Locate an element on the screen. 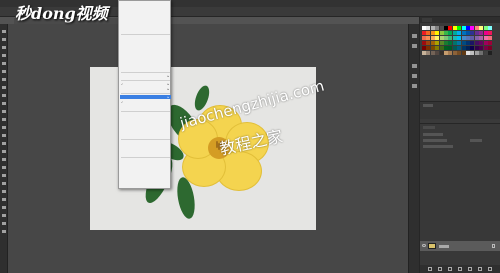 Image resolution: width=500 pixels, height=273 pixels. adjustments-tab is located at coordinates (428, 105).